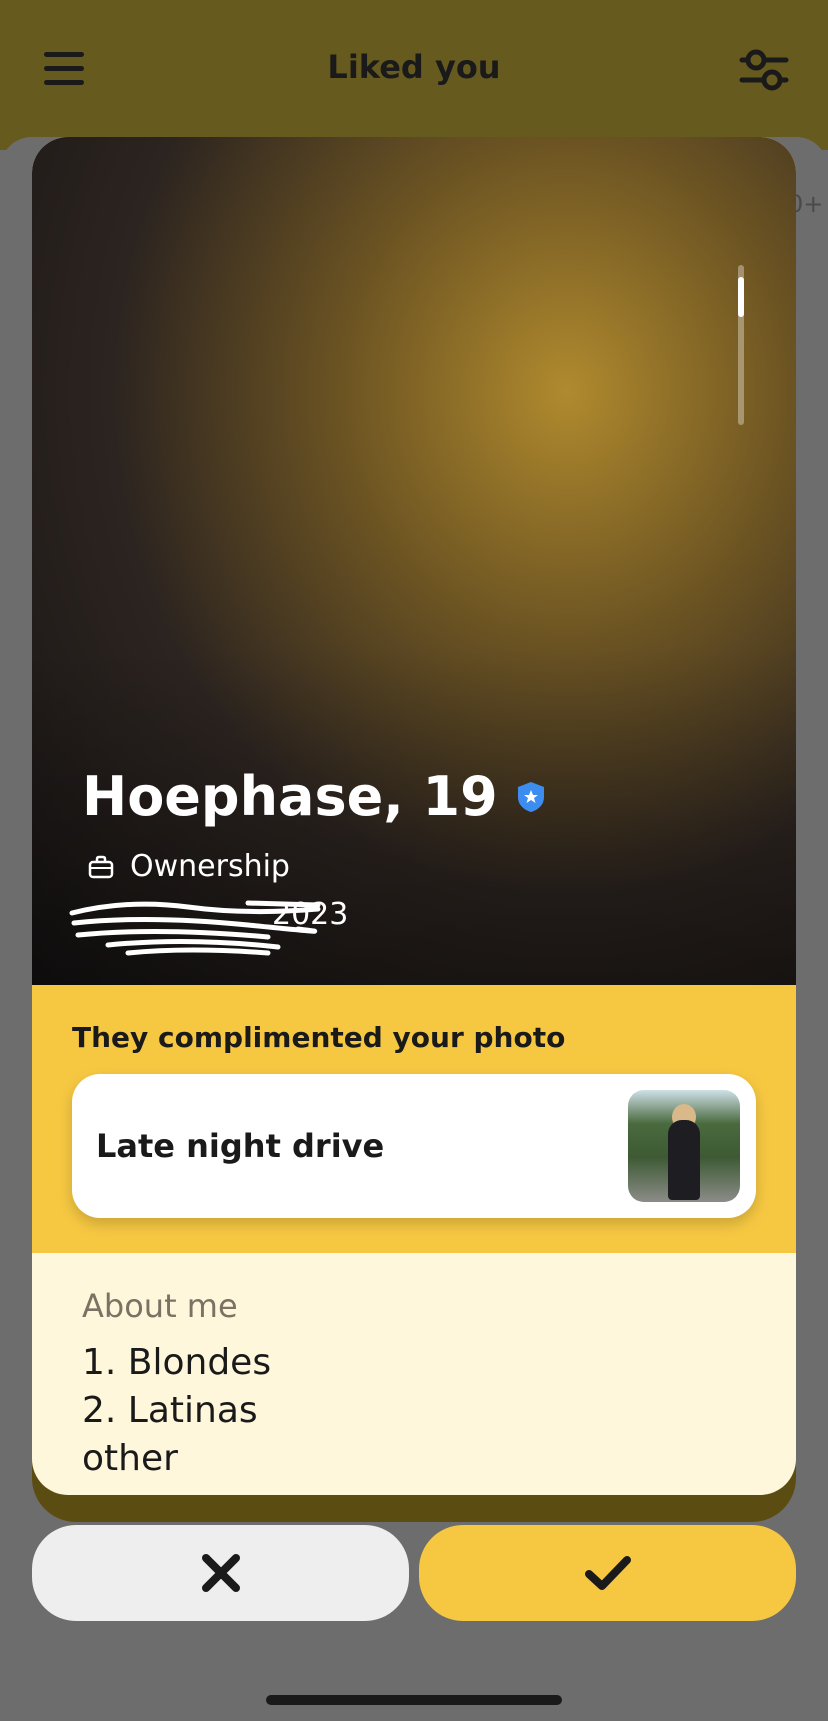  Describe the element at coordinates (195, 928) in the screenshot. I see `redaction-scribble` at that location.